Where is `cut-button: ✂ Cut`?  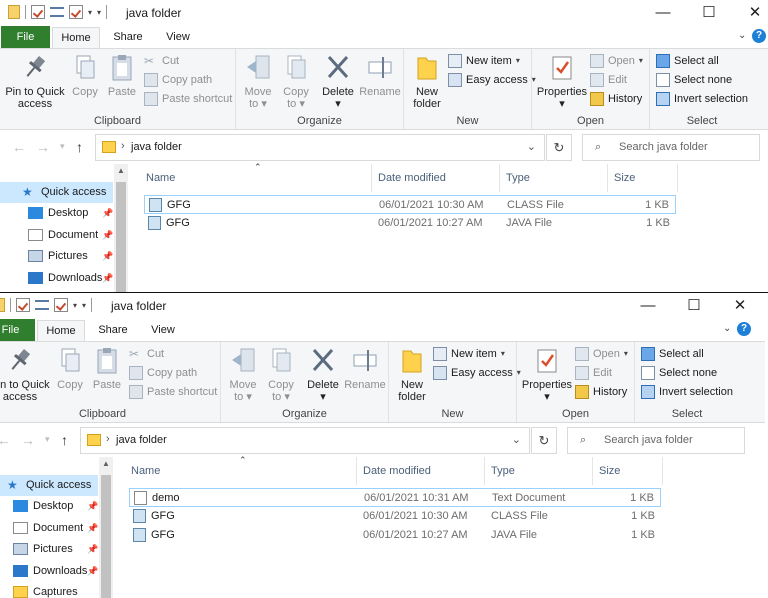
cut-button: ✂ Cut is located at coordinates (146, 354).